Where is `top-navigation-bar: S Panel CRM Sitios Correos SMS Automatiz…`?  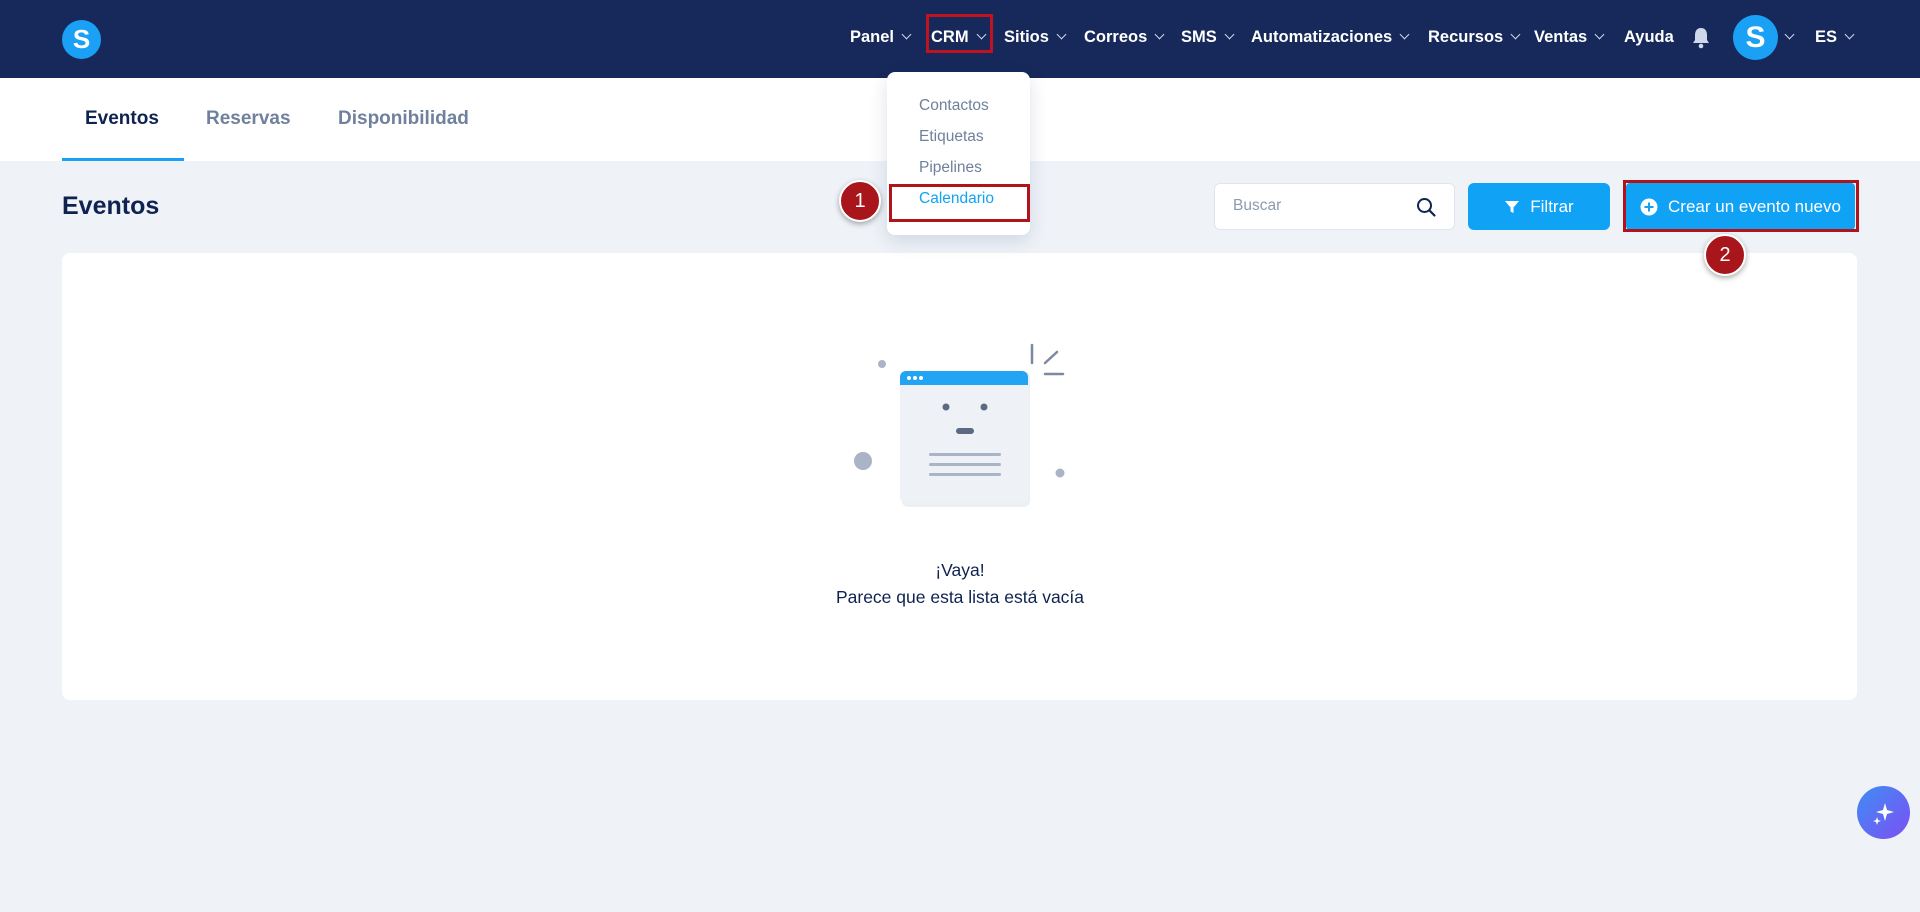 top-navigation-bar: S Panel CRM Sitios Correos SMS Automatiz… is located at coordinates (960, 39).